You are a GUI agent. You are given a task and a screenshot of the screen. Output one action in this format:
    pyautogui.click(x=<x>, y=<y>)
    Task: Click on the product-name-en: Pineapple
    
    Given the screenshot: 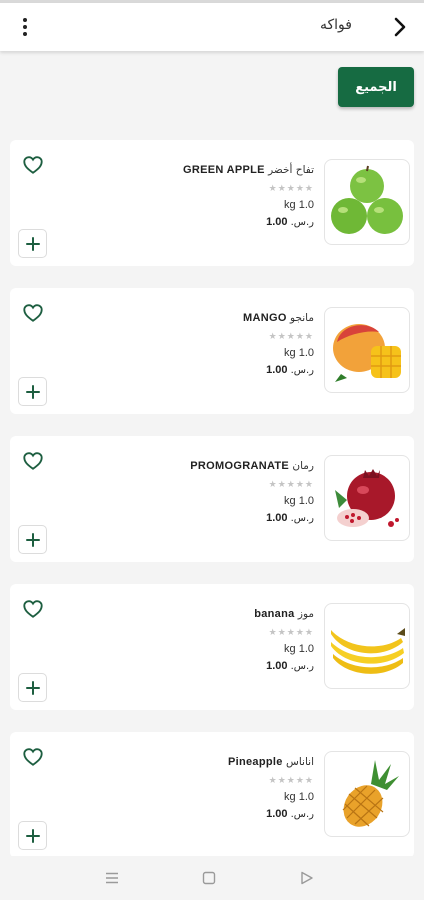 What is the action you would take?
    pyautogui.click(x=255, y=762)
    